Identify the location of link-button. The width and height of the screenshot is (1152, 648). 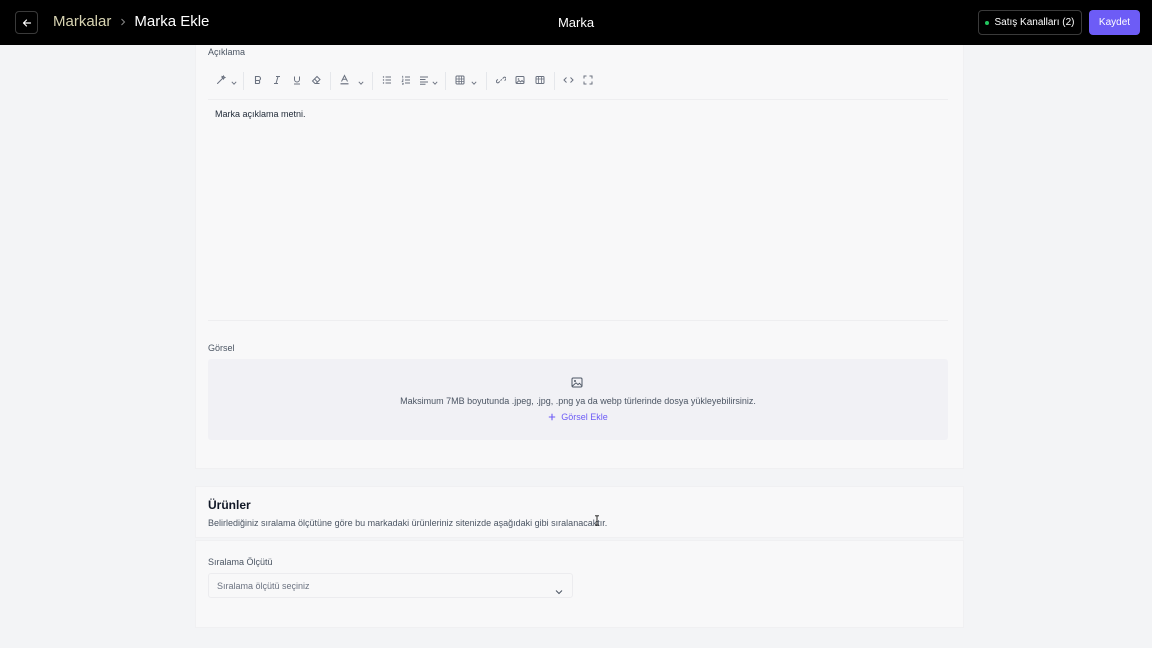
(501, 81).